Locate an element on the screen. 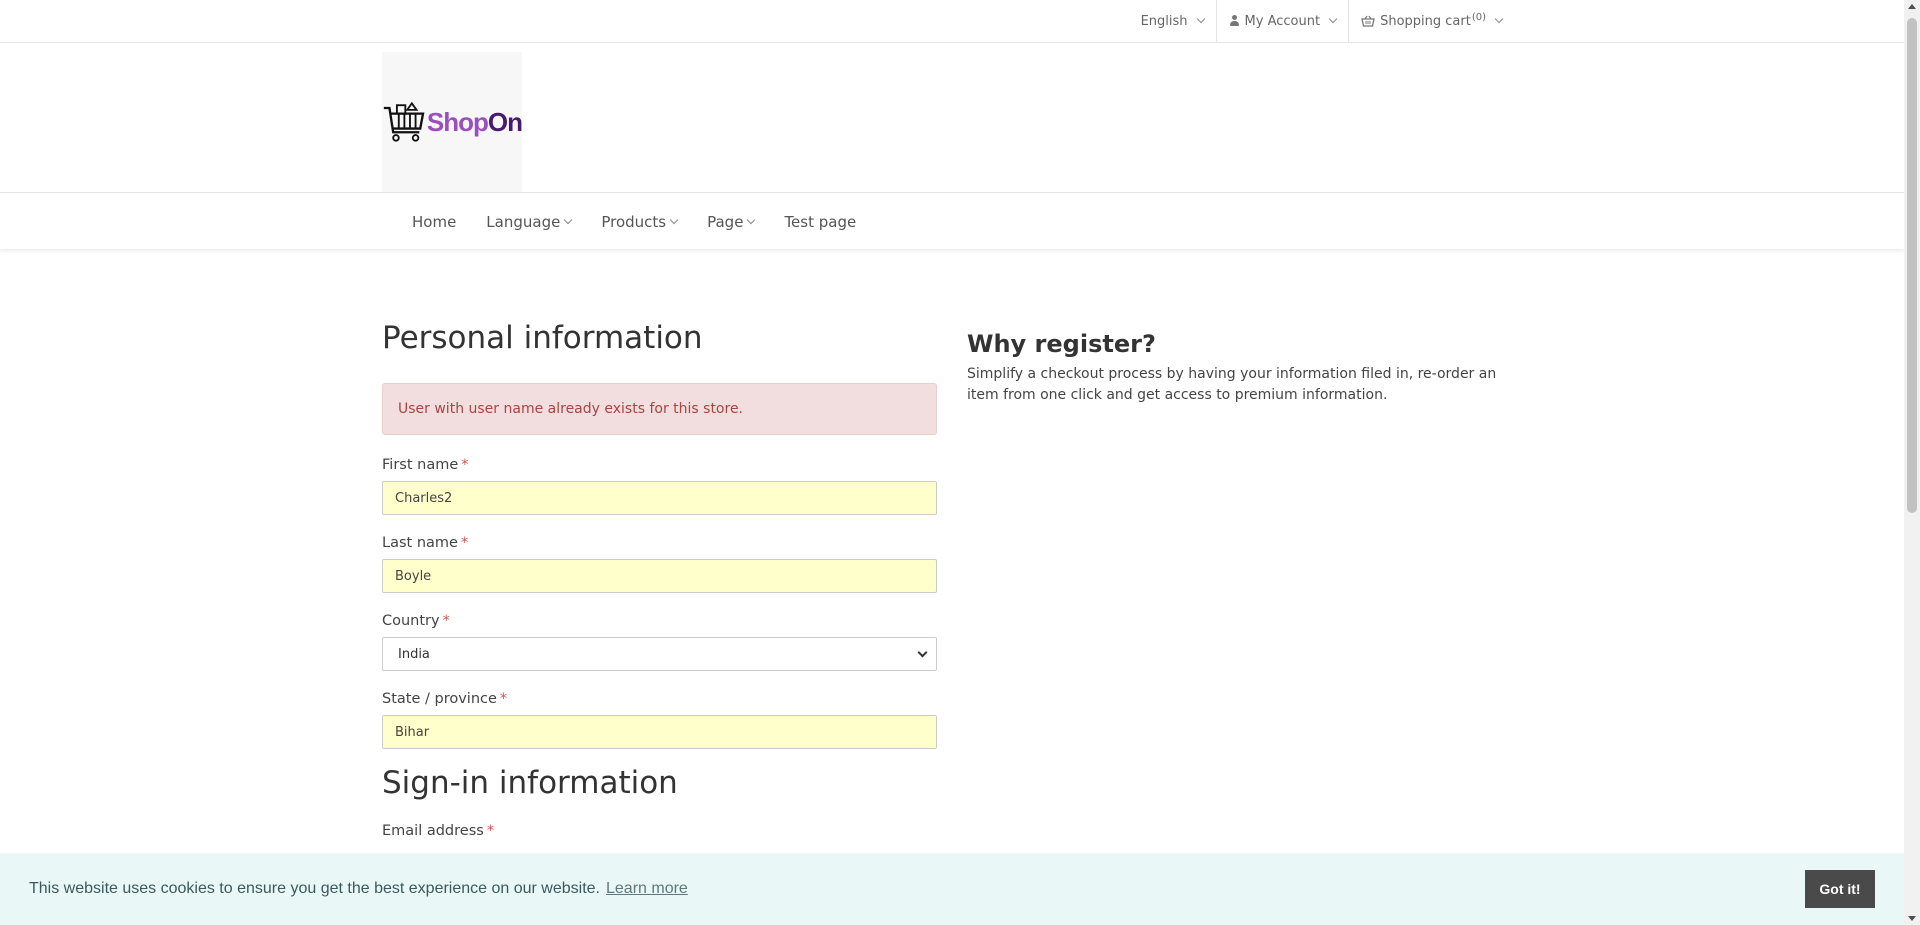  scroll-down-arrow-icon is located at coordinates (1912, 918).